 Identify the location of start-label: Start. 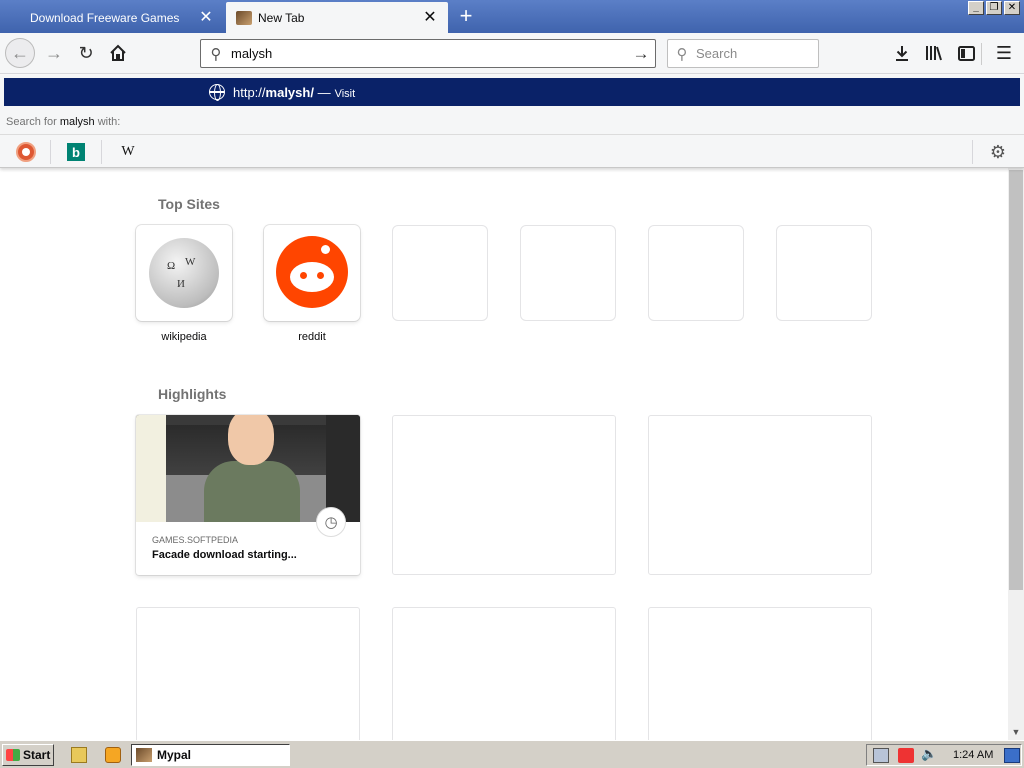
(37, 755).